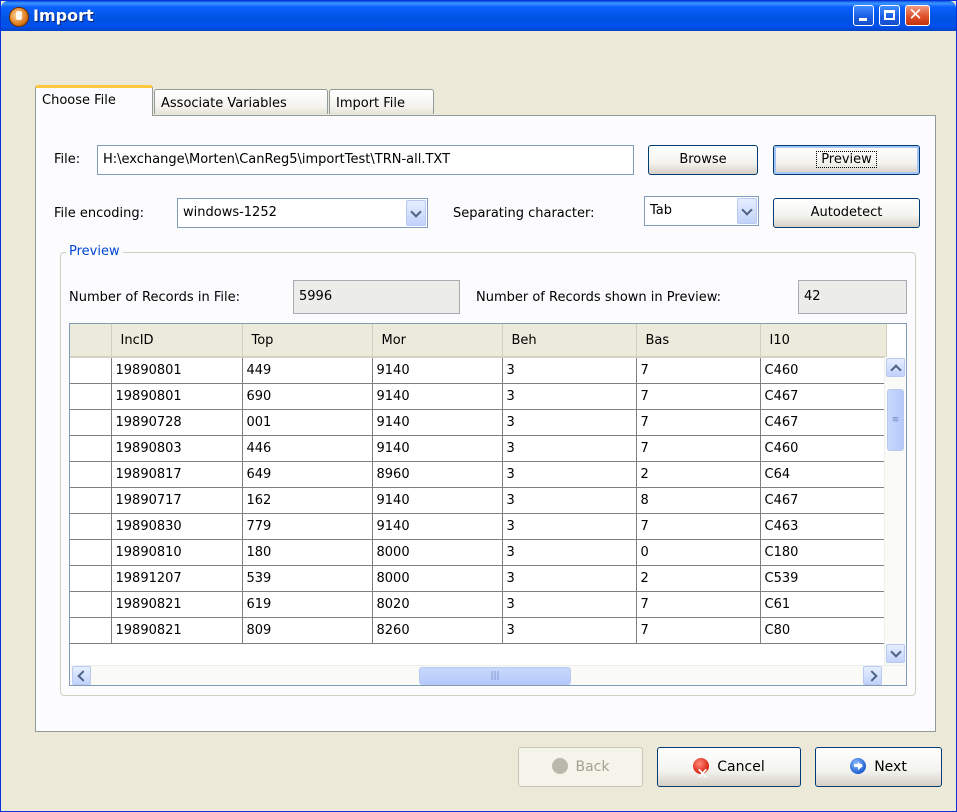  Describe the element at coordinates (701, 211) in the screenshot. I see `separating-character-select: Tab` at that location.